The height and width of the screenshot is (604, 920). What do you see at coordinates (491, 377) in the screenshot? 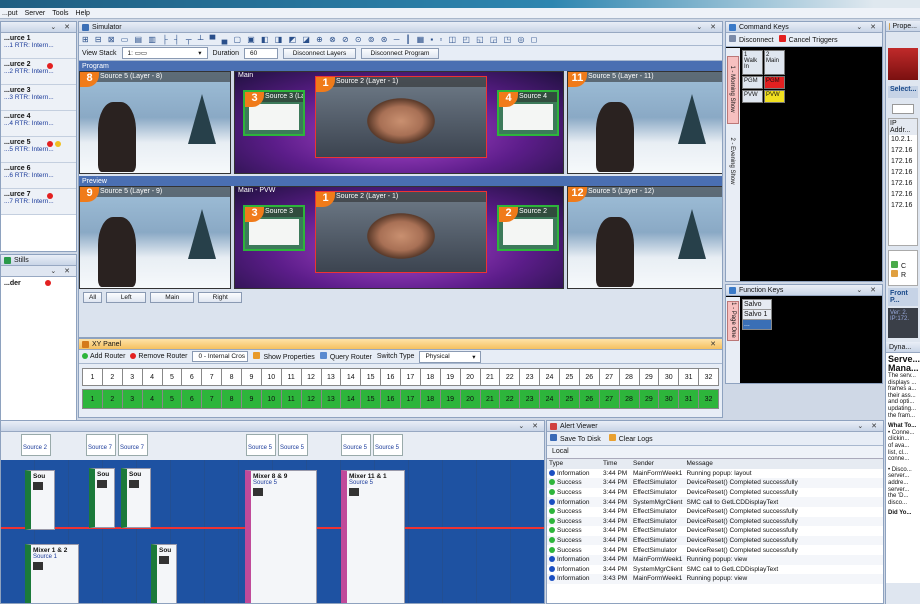
I see `xy-source-button: 21` at bounding box center [491, 377].